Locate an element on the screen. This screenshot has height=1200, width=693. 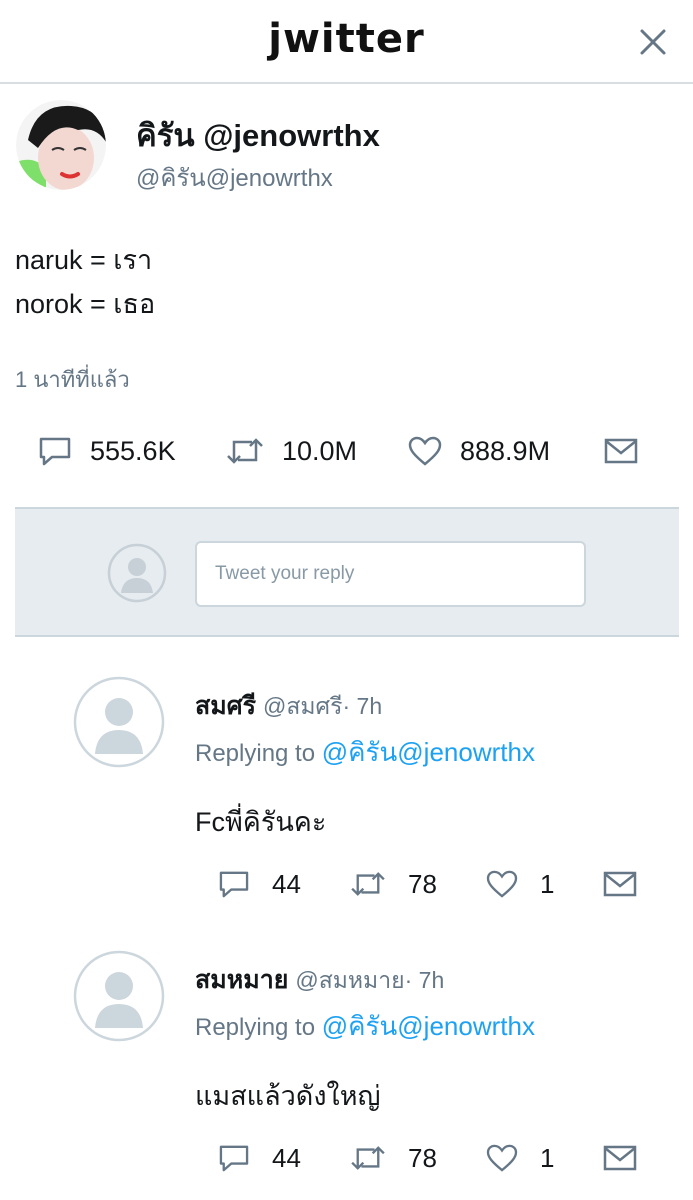
like-count: 888.9M is located at coordinates (505, 450).